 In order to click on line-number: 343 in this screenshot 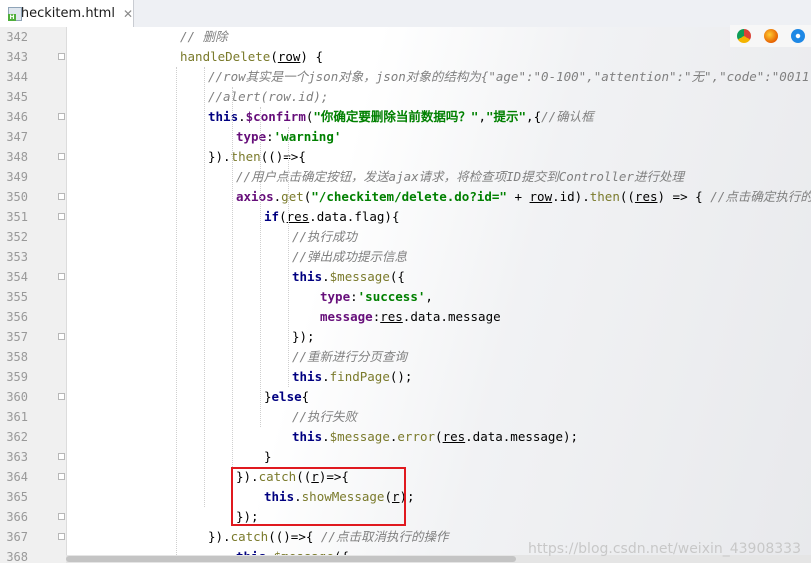, I will do `click(17, 57)`.